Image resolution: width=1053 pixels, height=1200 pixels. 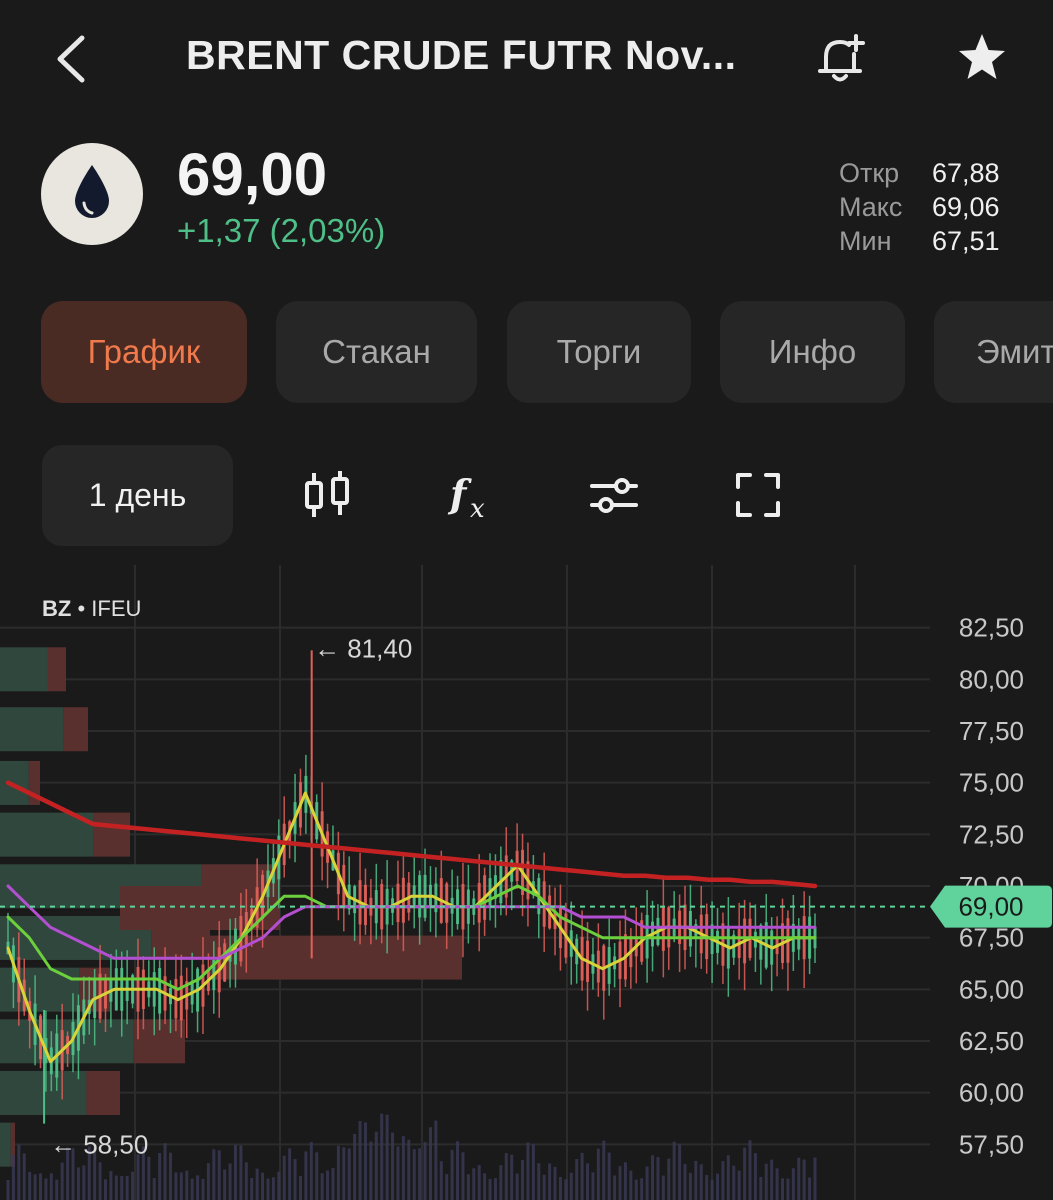 What do you see at coordinates (991, 679) in the screenshot?
I see `y-tick-label: 80,00` at bounding box center [991, 679].